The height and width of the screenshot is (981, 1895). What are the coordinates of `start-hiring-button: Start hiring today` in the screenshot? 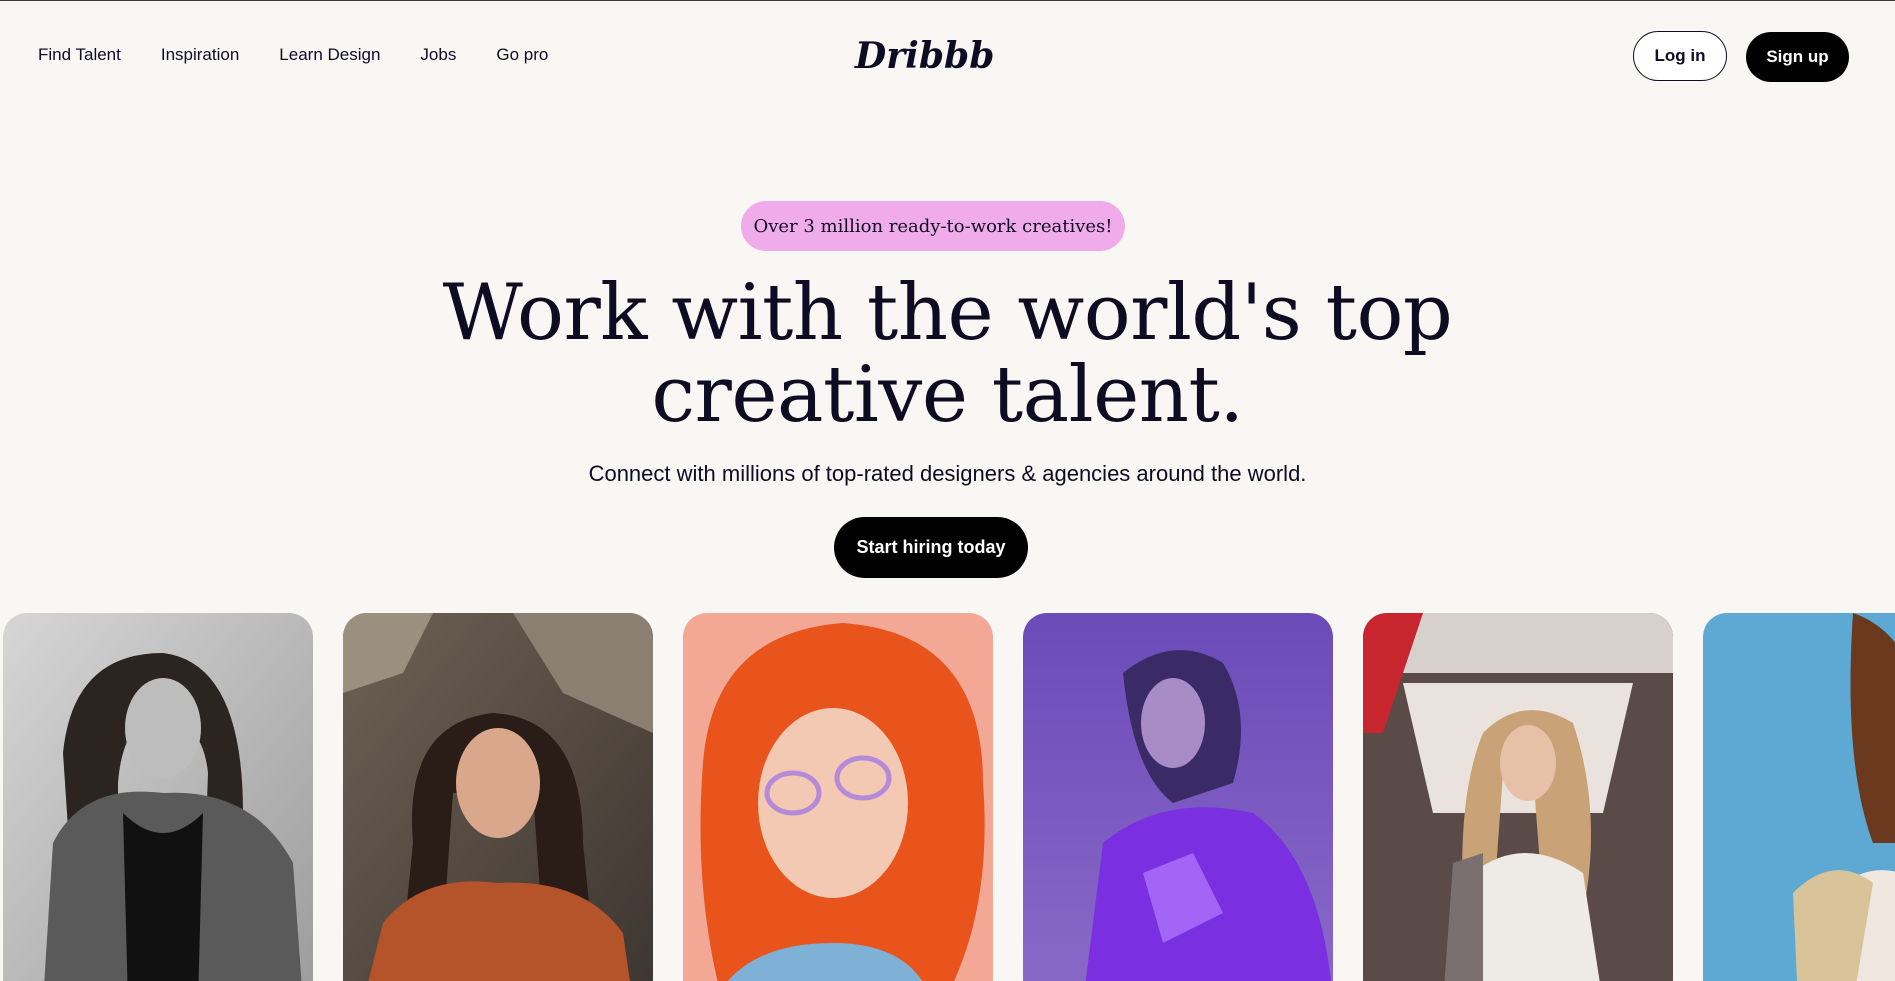 It's located at (931, 547).